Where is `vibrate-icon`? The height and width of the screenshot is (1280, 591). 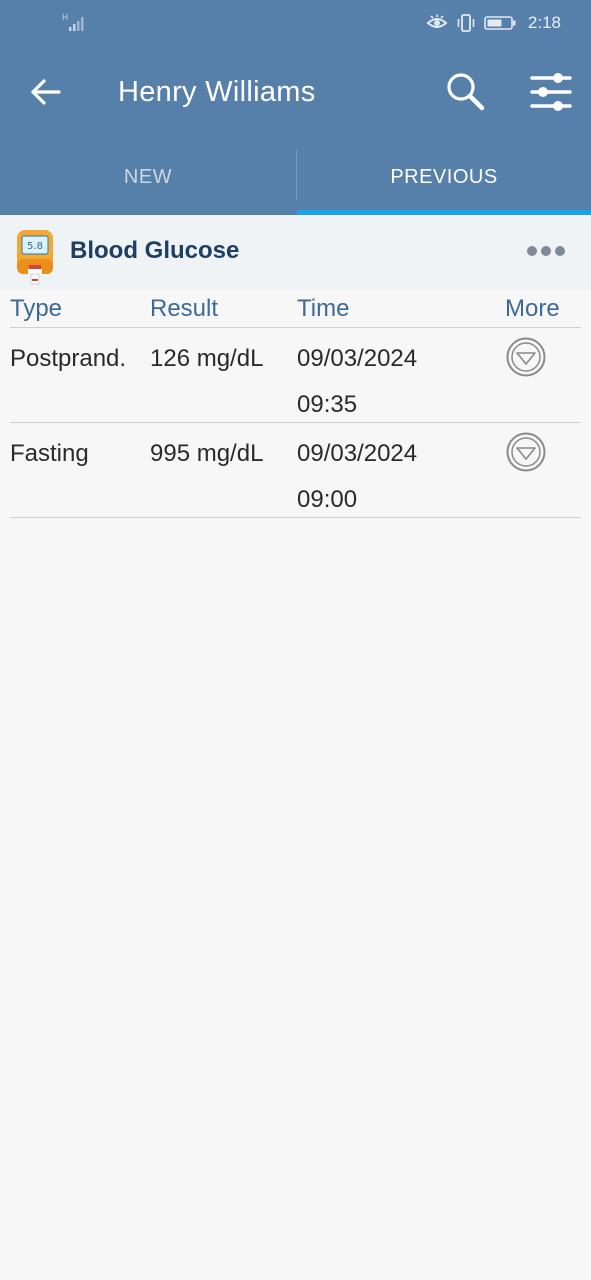 vibrate-icon is located at coordinates (466, 23).